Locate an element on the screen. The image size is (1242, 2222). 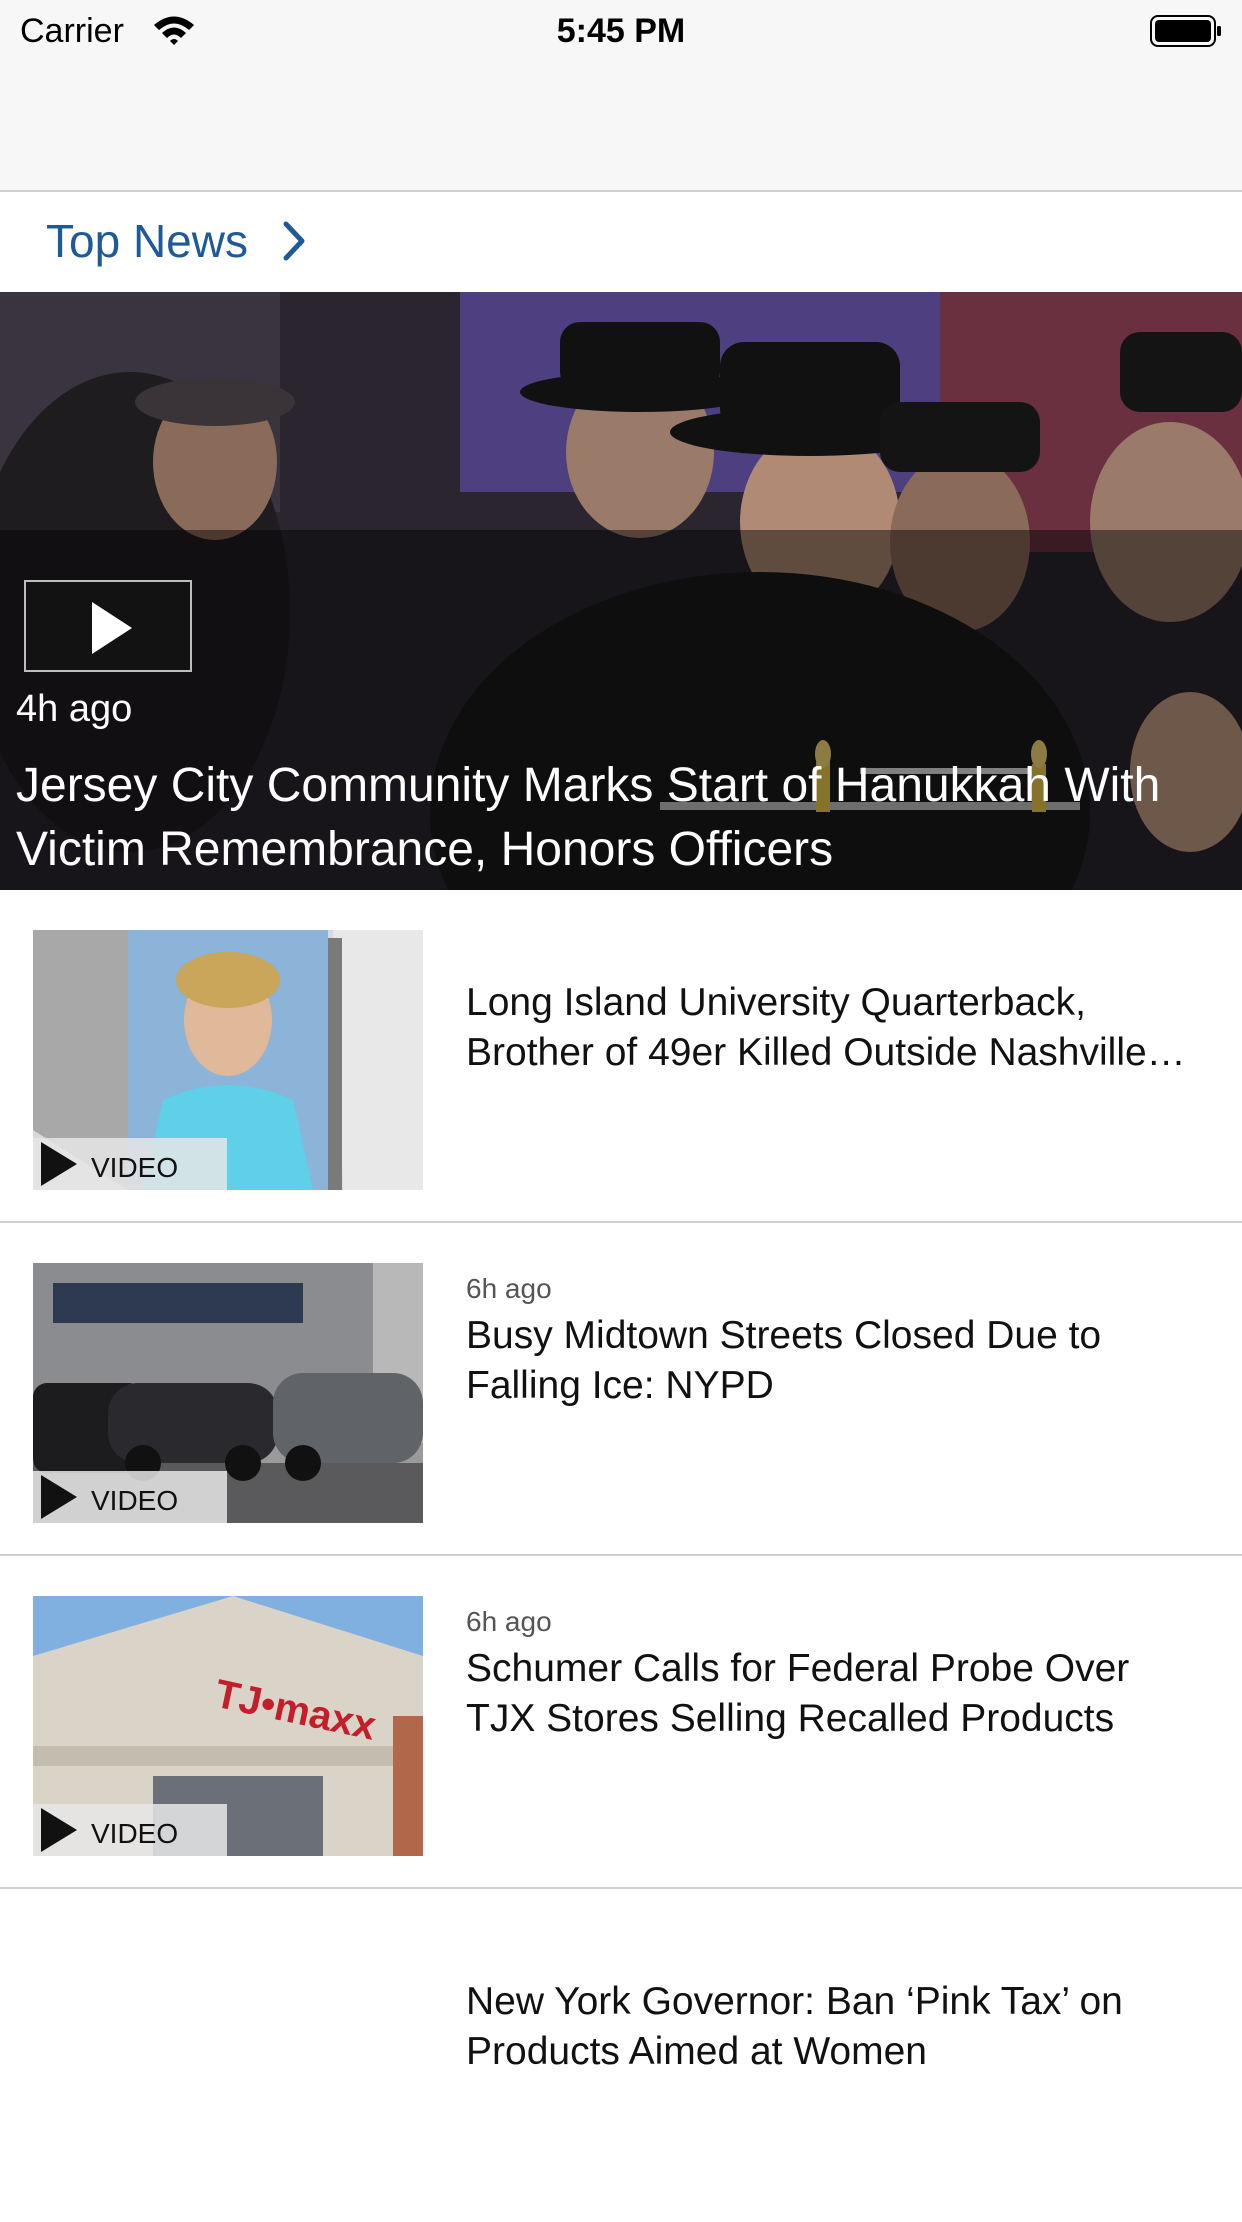
section-header-top-news: Top News is located at coordinates (621, 242).